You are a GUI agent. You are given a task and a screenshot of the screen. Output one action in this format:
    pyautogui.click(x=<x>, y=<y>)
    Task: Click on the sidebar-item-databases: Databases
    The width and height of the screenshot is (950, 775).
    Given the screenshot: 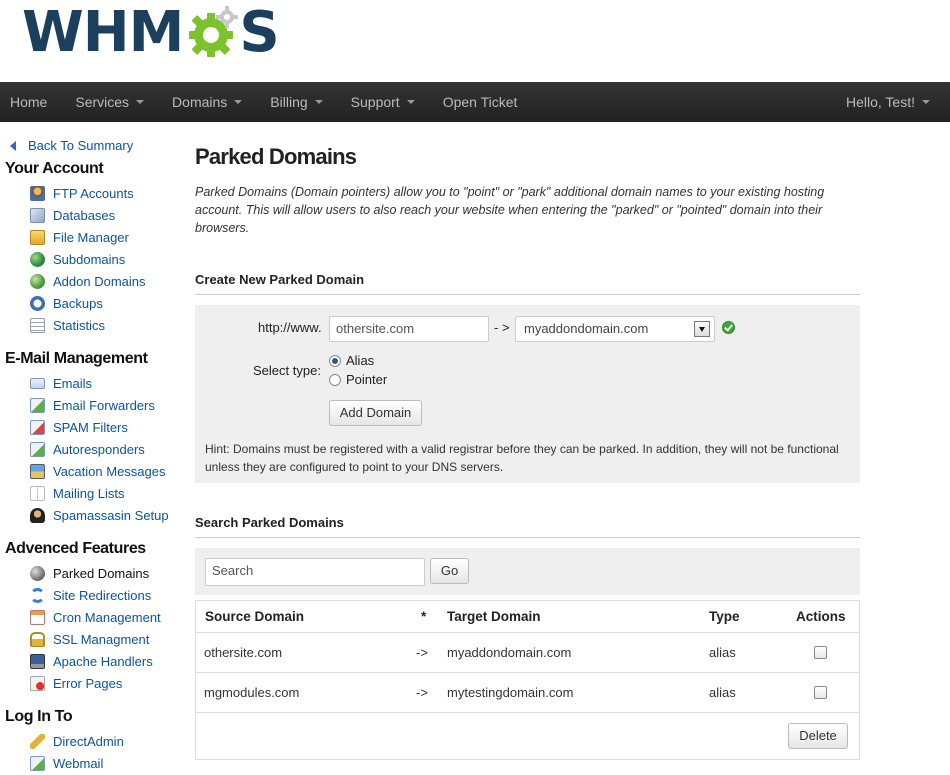 What is the action you would take?
    pyautogui.click(x=72, y=215)
    